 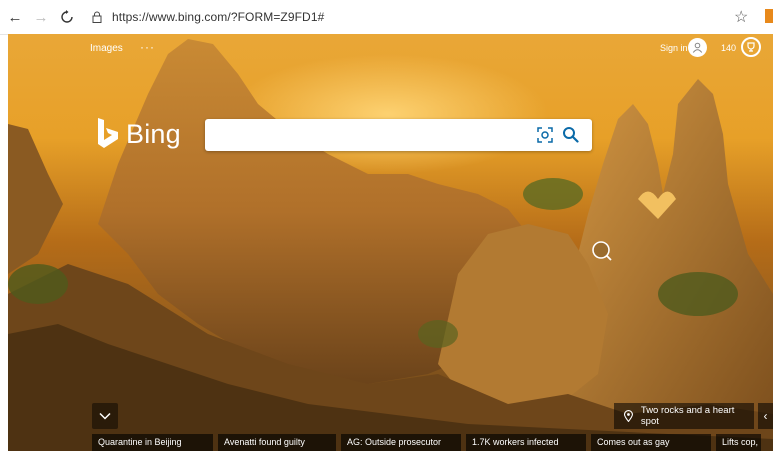 What do you see at coordinates (674, 48) in the screenshot?
I see `sign-in-link: Sign in` at bounding box center [674, 48].